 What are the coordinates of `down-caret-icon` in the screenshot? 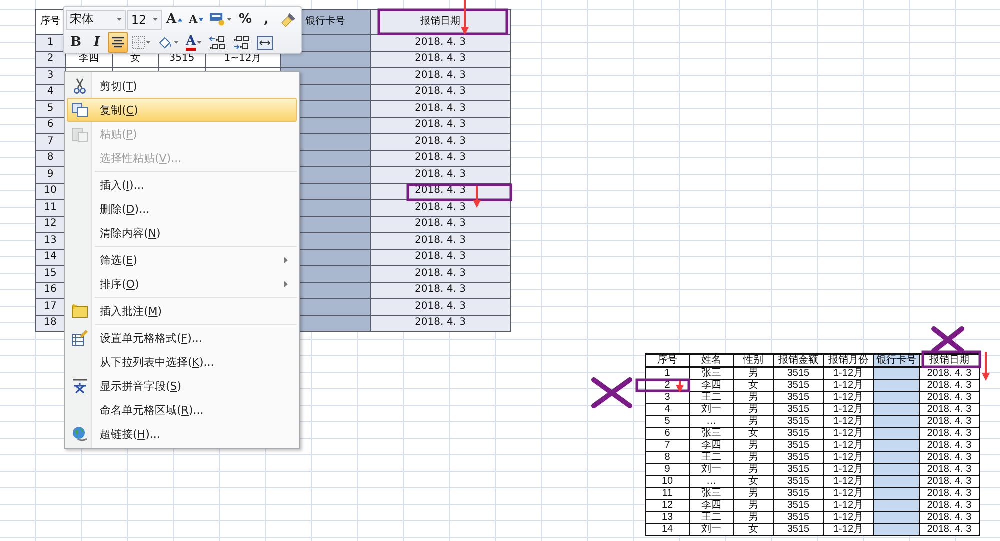 It's located at (201, 20).